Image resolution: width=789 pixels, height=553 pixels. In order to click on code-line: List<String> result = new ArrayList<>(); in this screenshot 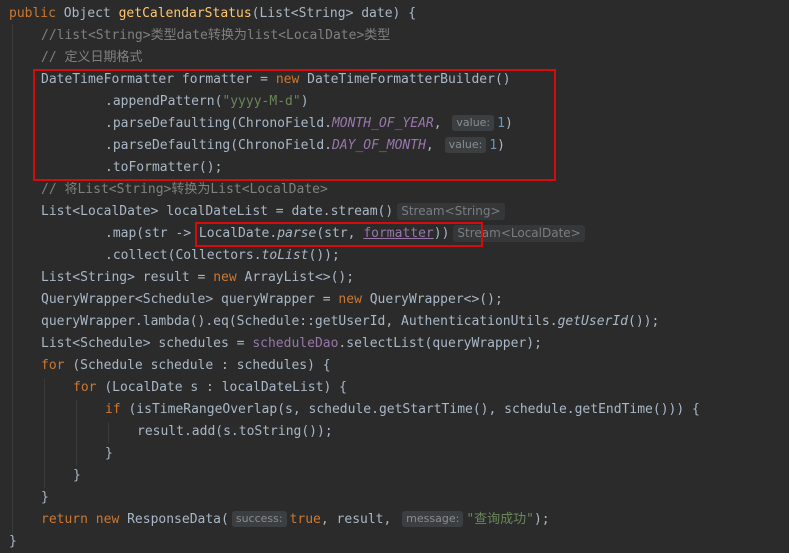, I will do `click(197, 278)`.